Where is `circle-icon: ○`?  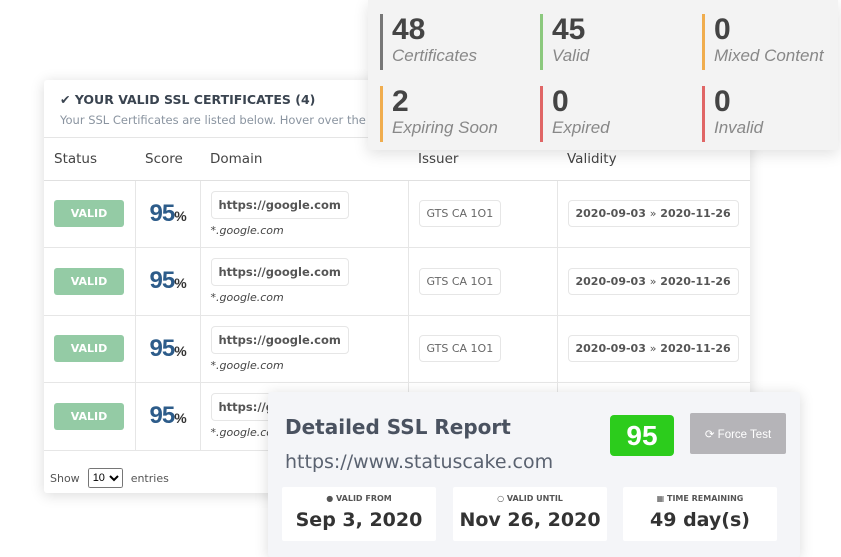
circle-icon: ○ is located at coordinates (502, 498).